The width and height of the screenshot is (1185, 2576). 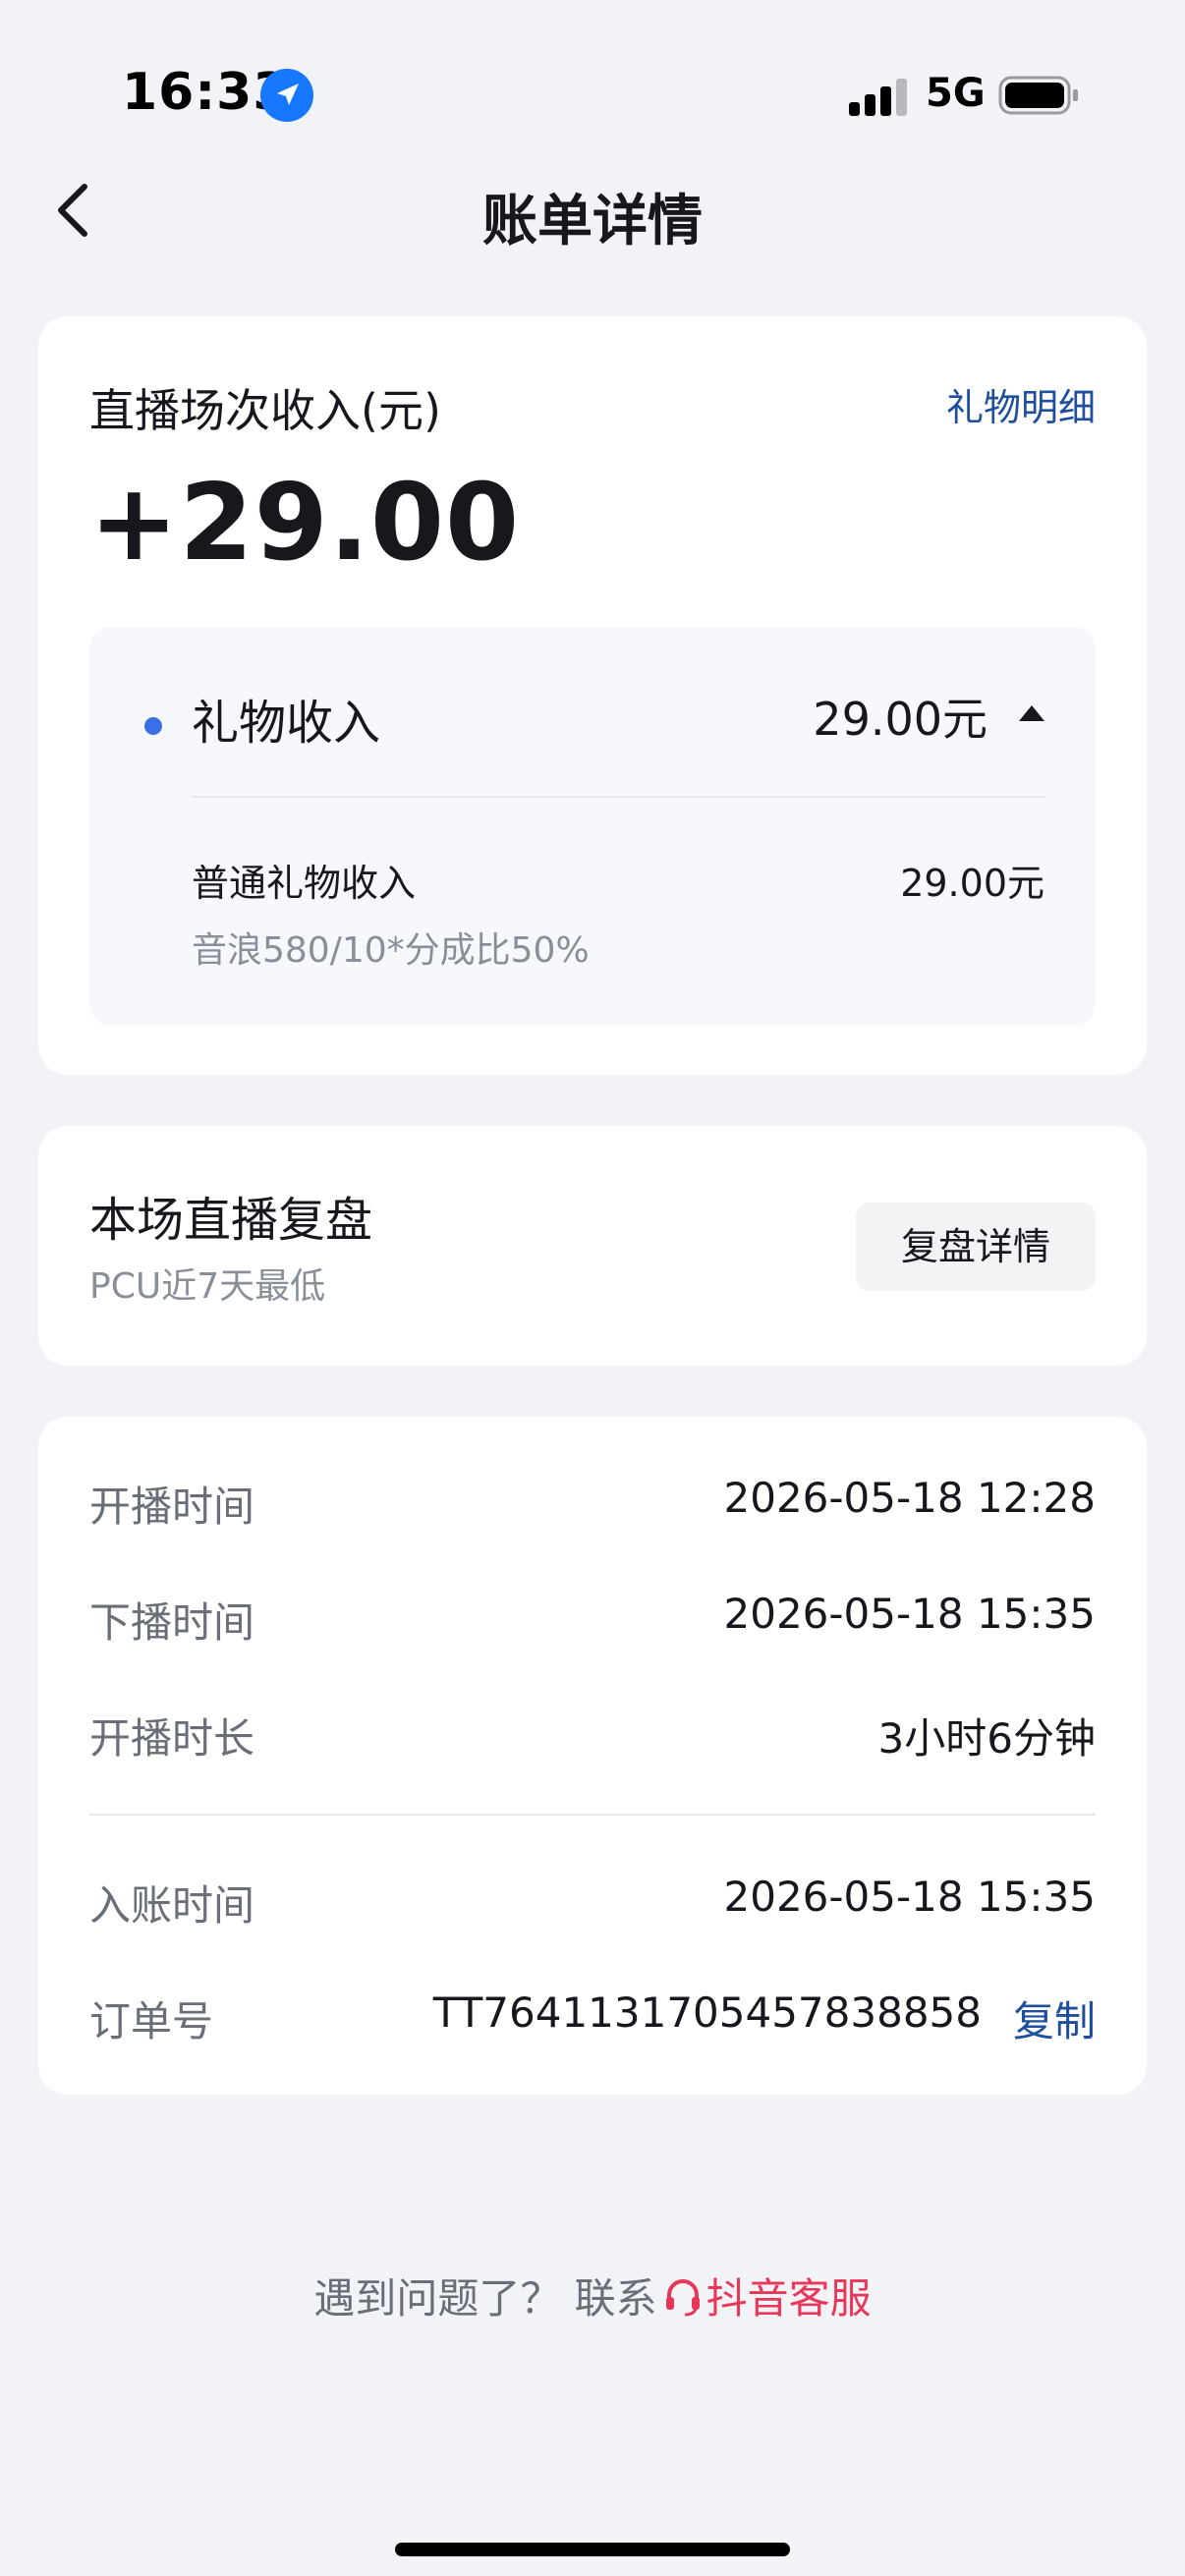 I want to click on customer-service-link: 抖音客服, so click(x=789, y=2298).